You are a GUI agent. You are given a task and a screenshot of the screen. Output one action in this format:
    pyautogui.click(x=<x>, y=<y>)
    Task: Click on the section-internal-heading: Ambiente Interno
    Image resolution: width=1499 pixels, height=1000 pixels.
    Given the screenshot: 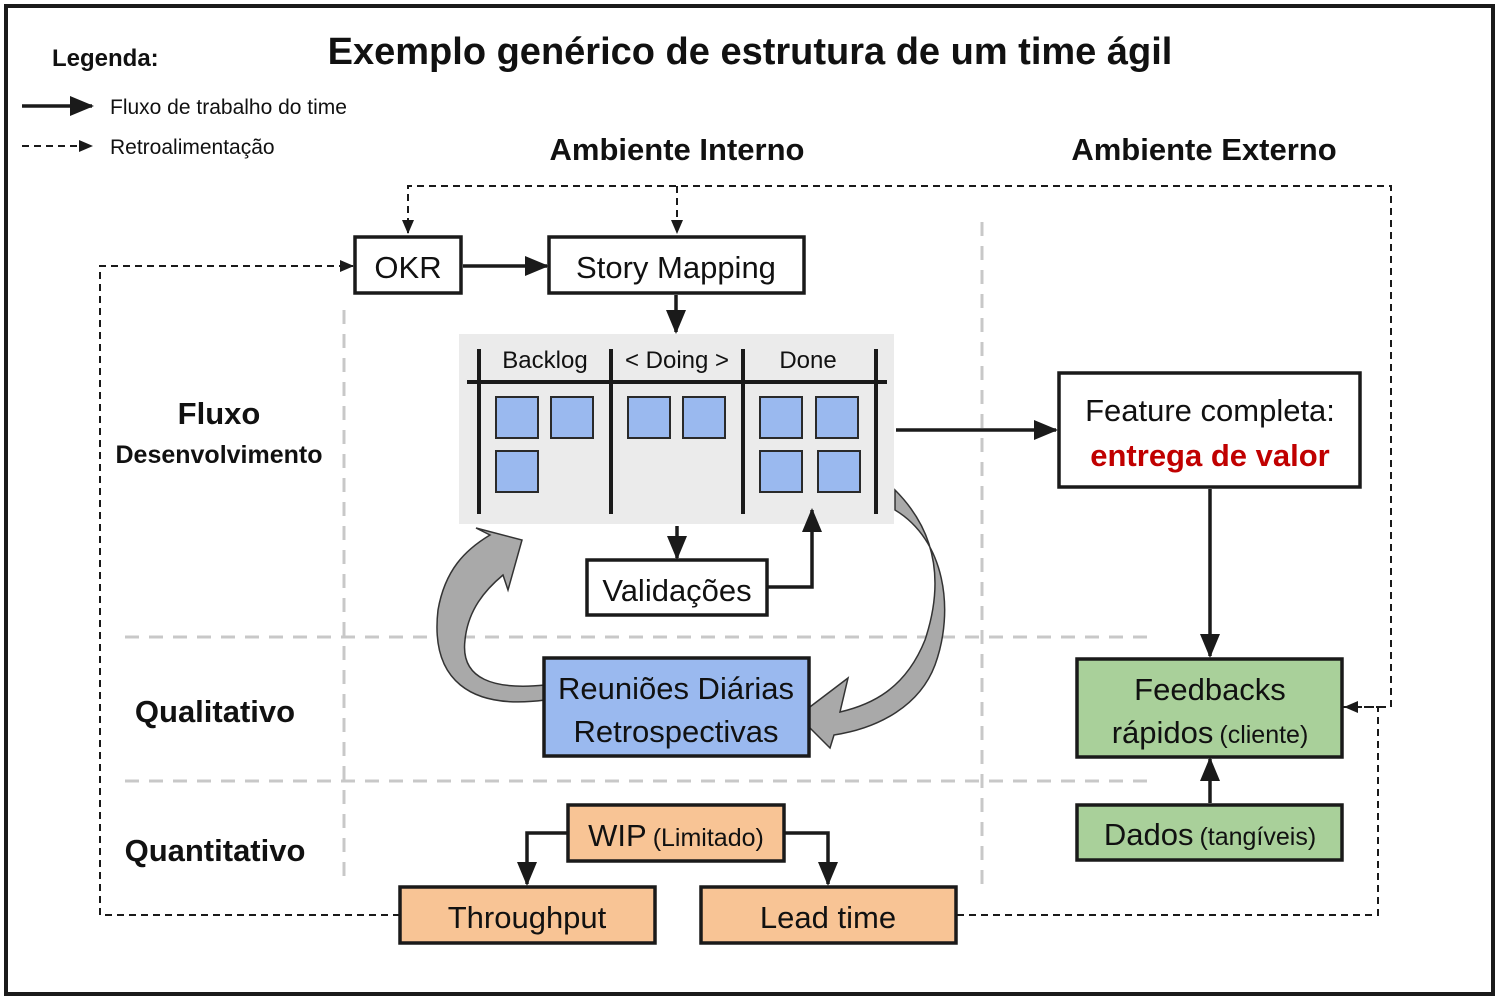 What is the action you would take?
    pyautogui.click(x=677, y=149)
    